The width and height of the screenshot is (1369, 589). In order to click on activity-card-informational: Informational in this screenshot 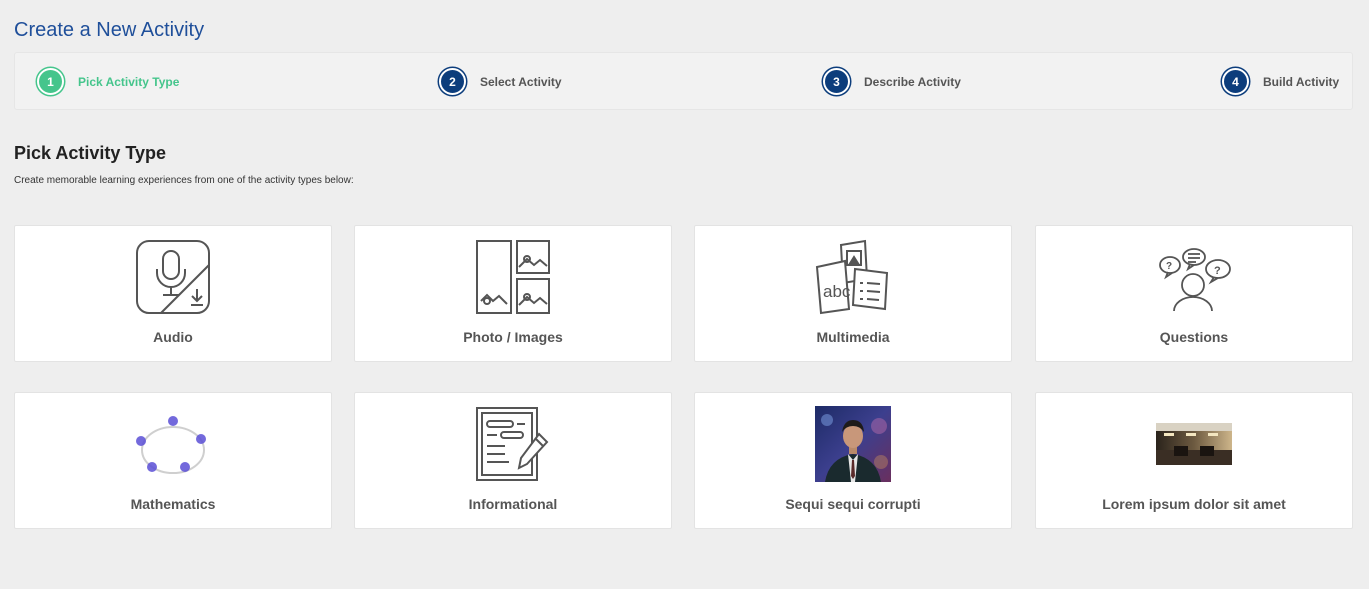, I will do `click(513, 460)`.